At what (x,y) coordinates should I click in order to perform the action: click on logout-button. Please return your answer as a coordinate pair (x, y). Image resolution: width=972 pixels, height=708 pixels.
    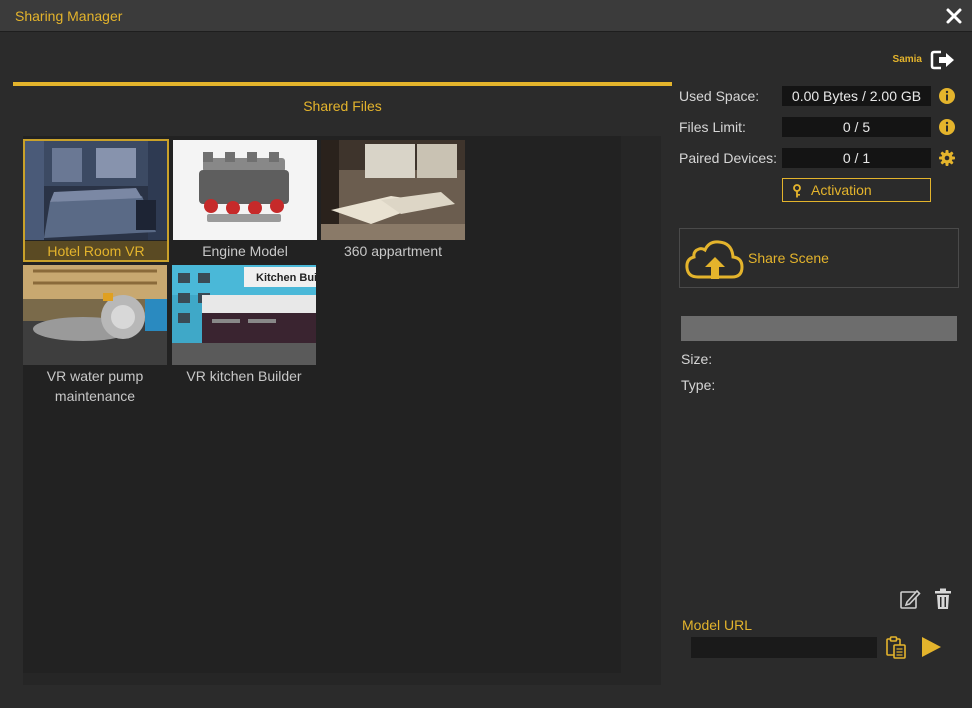
    Looking at the image, I should click on (943, 60).